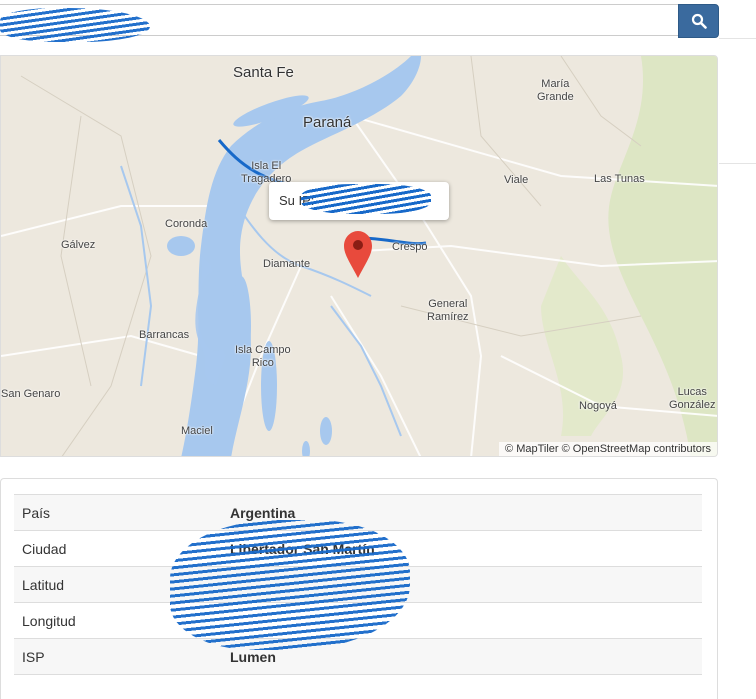 The image size is (756, 699). I want to click on map-label: San Genaro, so click(31, 394).